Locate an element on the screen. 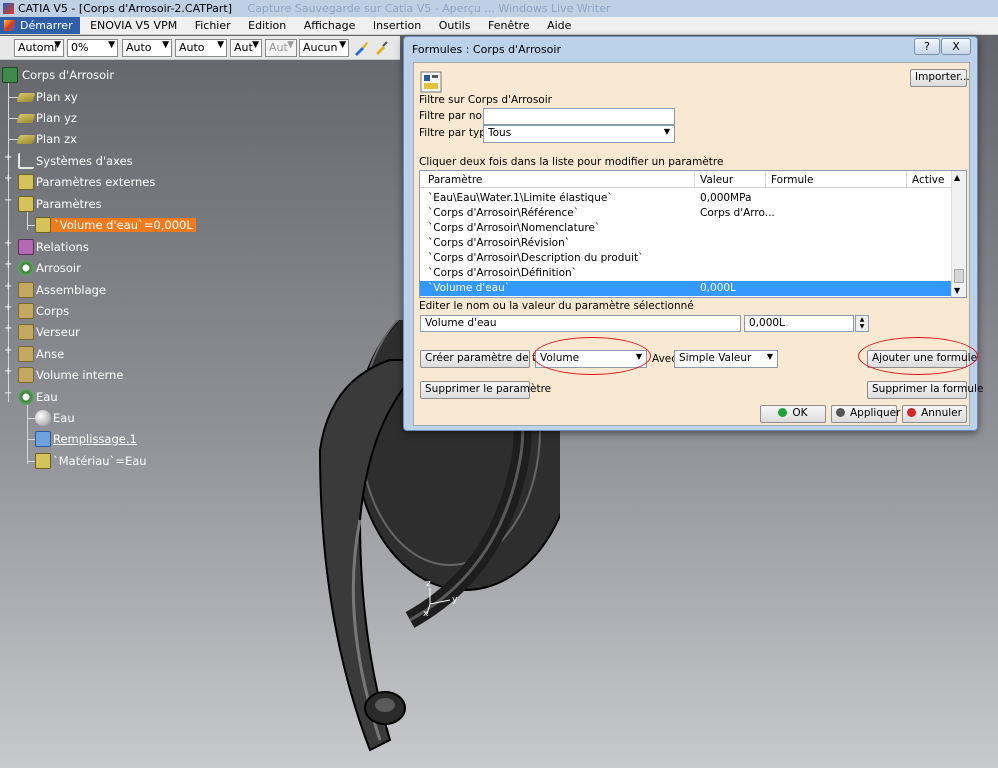  scroll-down-icon: ▼ is located at coordinates (957, 290).